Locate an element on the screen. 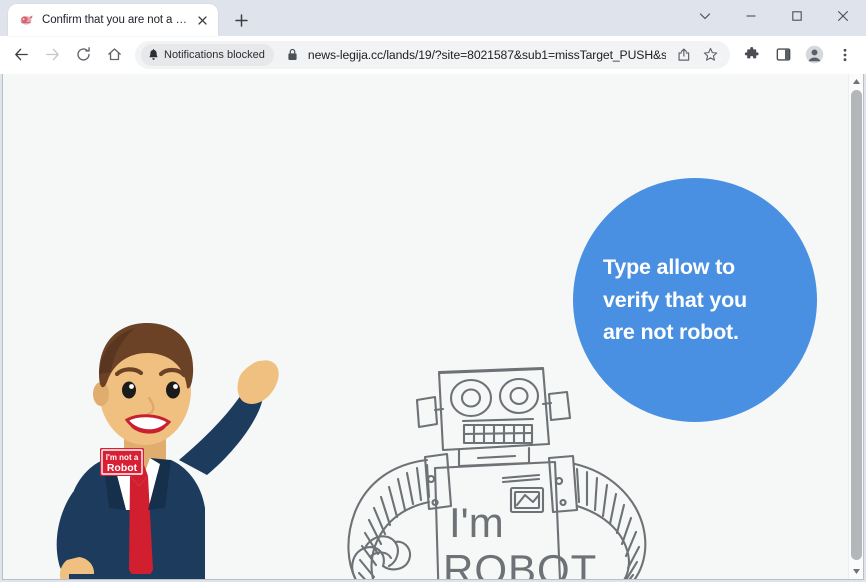 The image size is (866, 582). window-controls is located at coordinates (774, 16).